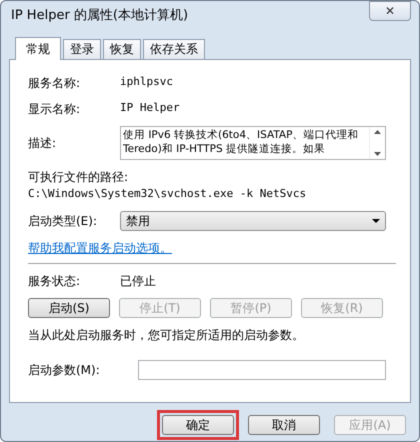 The height and width of the screenshot is (442, 420). What do you see at coordinates (146, 82) in the screenshot?
I see `service-name-value: iphlpsvc` at bounding box center [146, 82].